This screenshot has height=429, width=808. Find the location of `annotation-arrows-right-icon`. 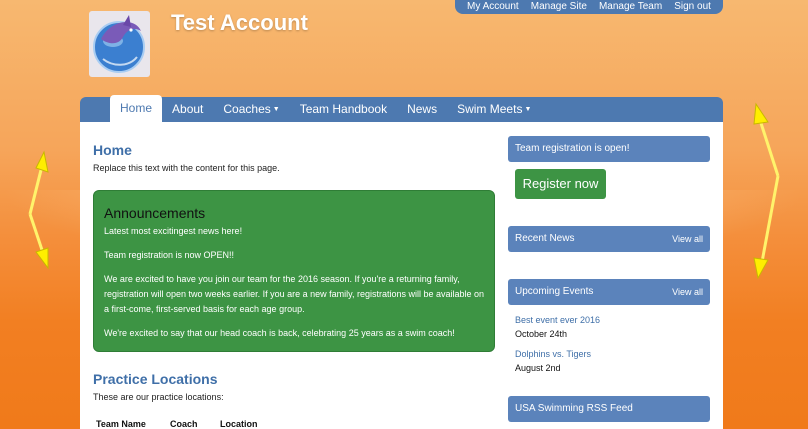

annotation-arrows-right-icon is located at coordinates (766, 191).